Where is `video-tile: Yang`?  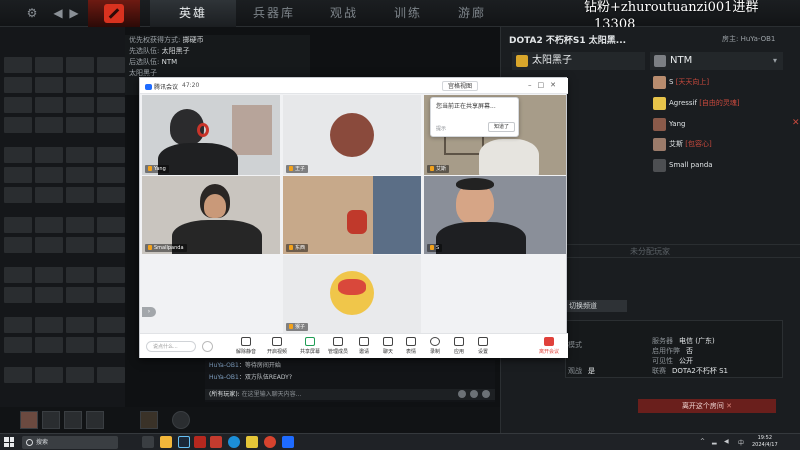 video-tile: Yang is located at coordinates (211, 135).